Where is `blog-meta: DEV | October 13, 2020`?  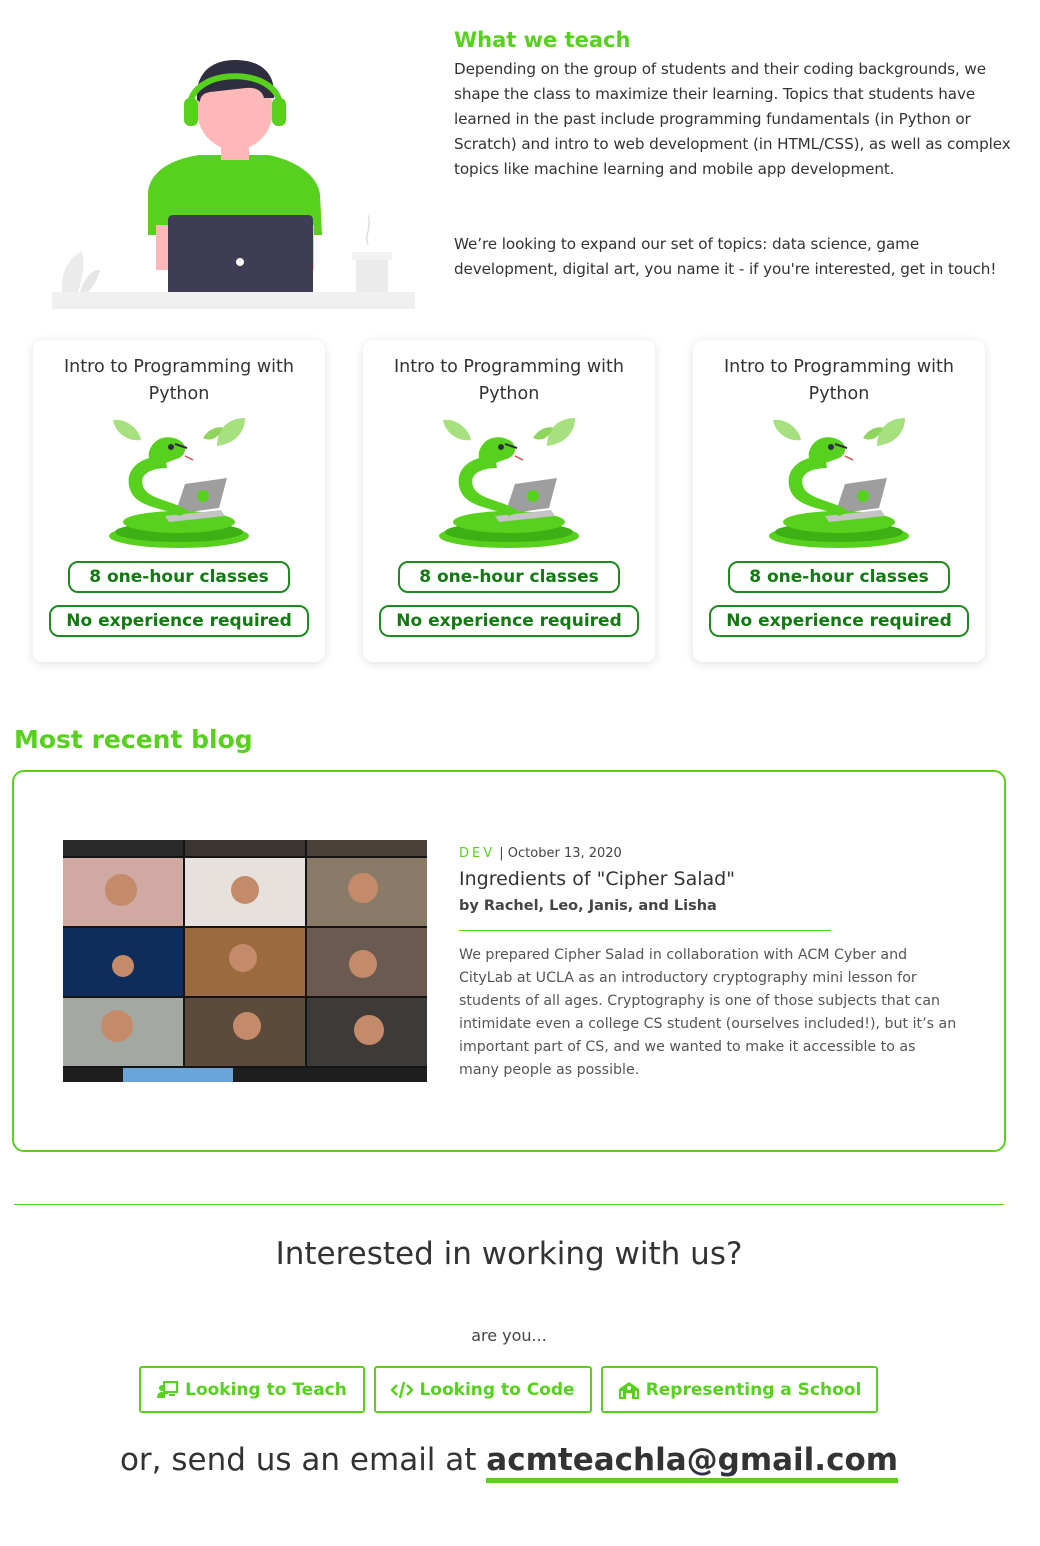
blog-meta: DEV | October 13, 2020 is located at coordinates (540, 853).